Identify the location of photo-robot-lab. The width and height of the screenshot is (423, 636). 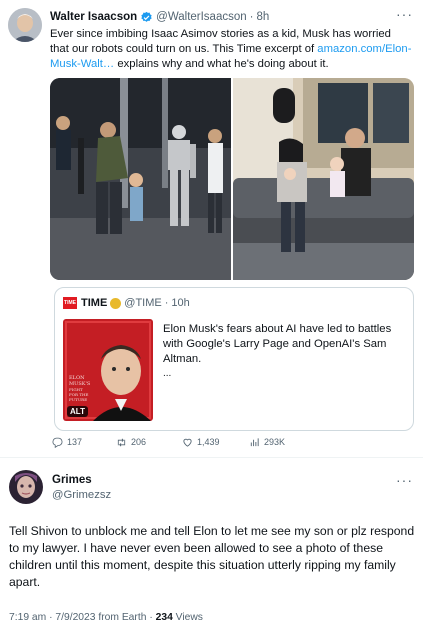
(140, 179).